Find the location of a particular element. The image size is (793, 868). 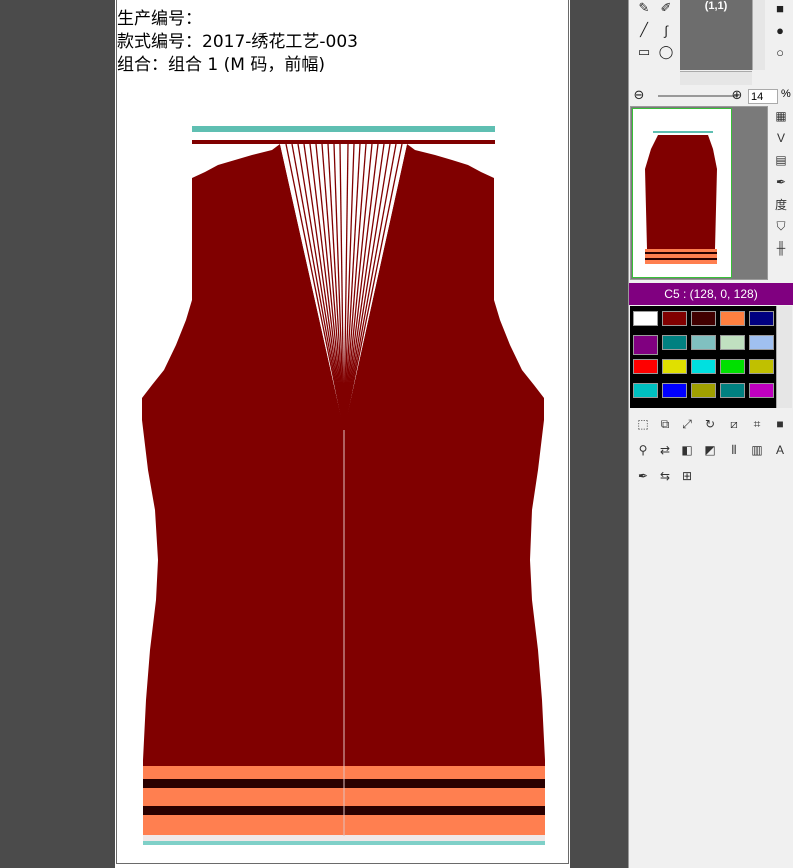

chart-tool-icon: ▥ is located at coordinates (757, 450).